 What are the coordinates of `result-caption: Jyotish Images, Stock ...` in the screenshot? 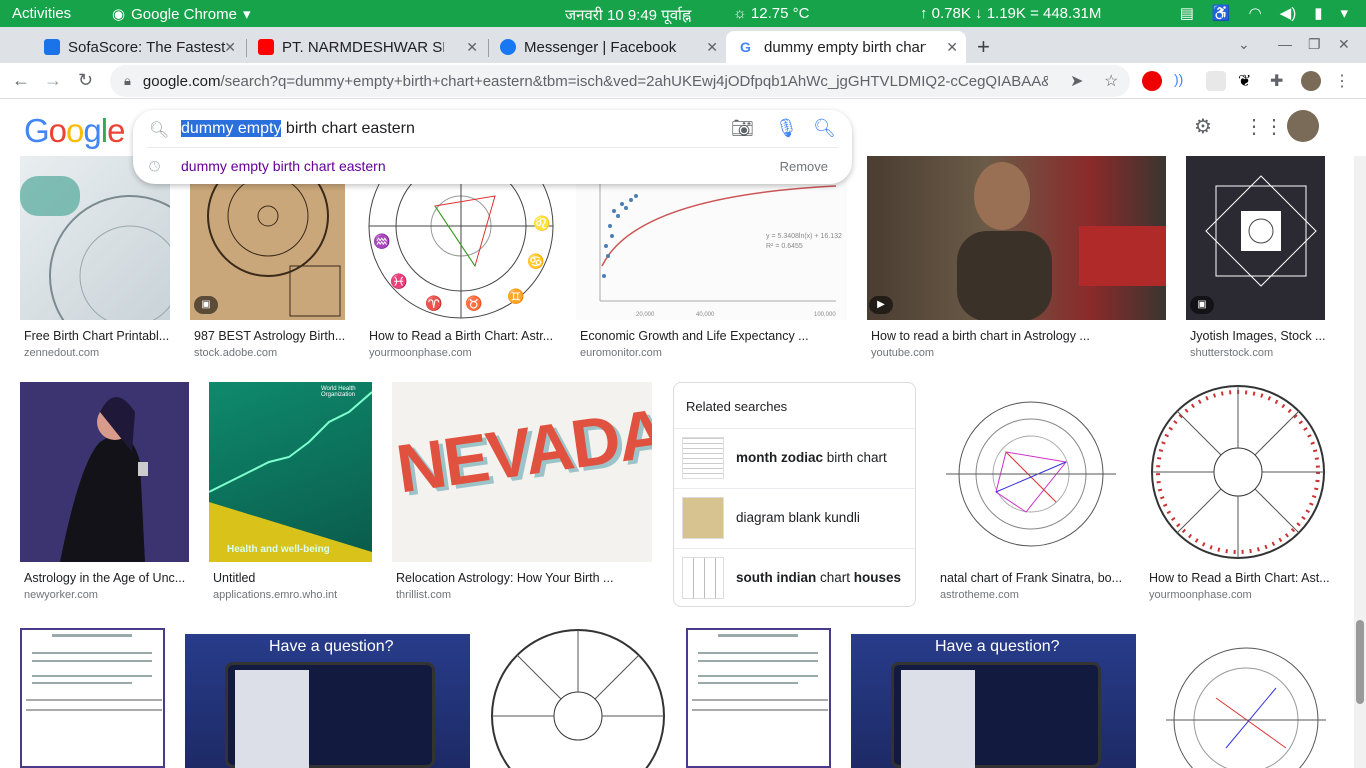 It's located at (1257, 336).